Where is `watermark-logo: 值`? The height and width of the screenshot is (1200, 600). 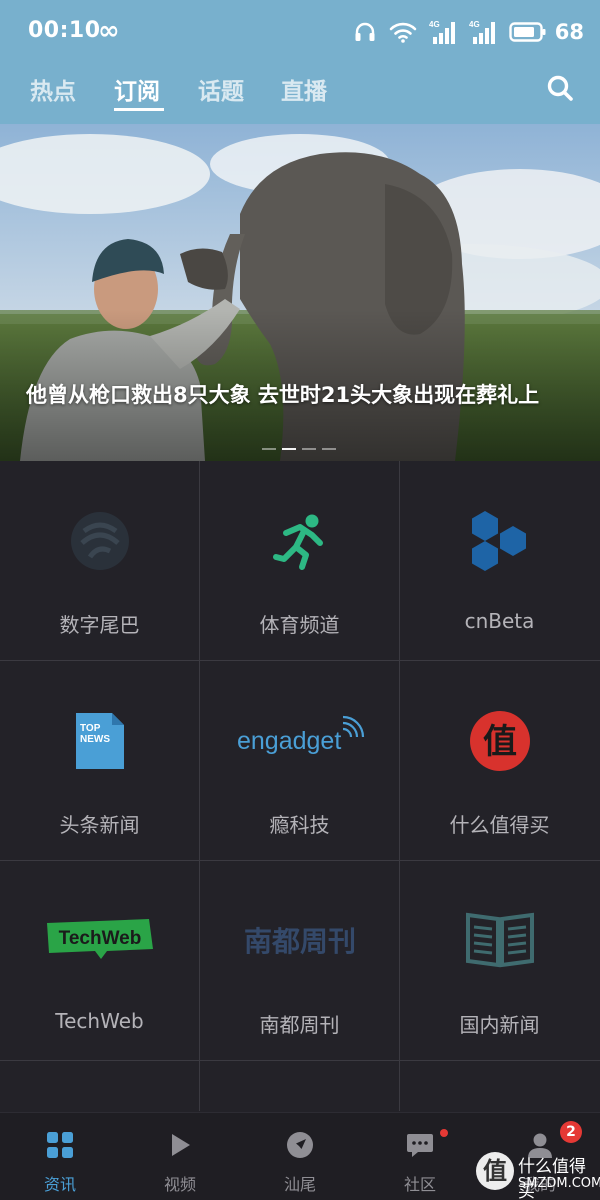 watermark-logo: 值 is located at coordinates (495, 1171).